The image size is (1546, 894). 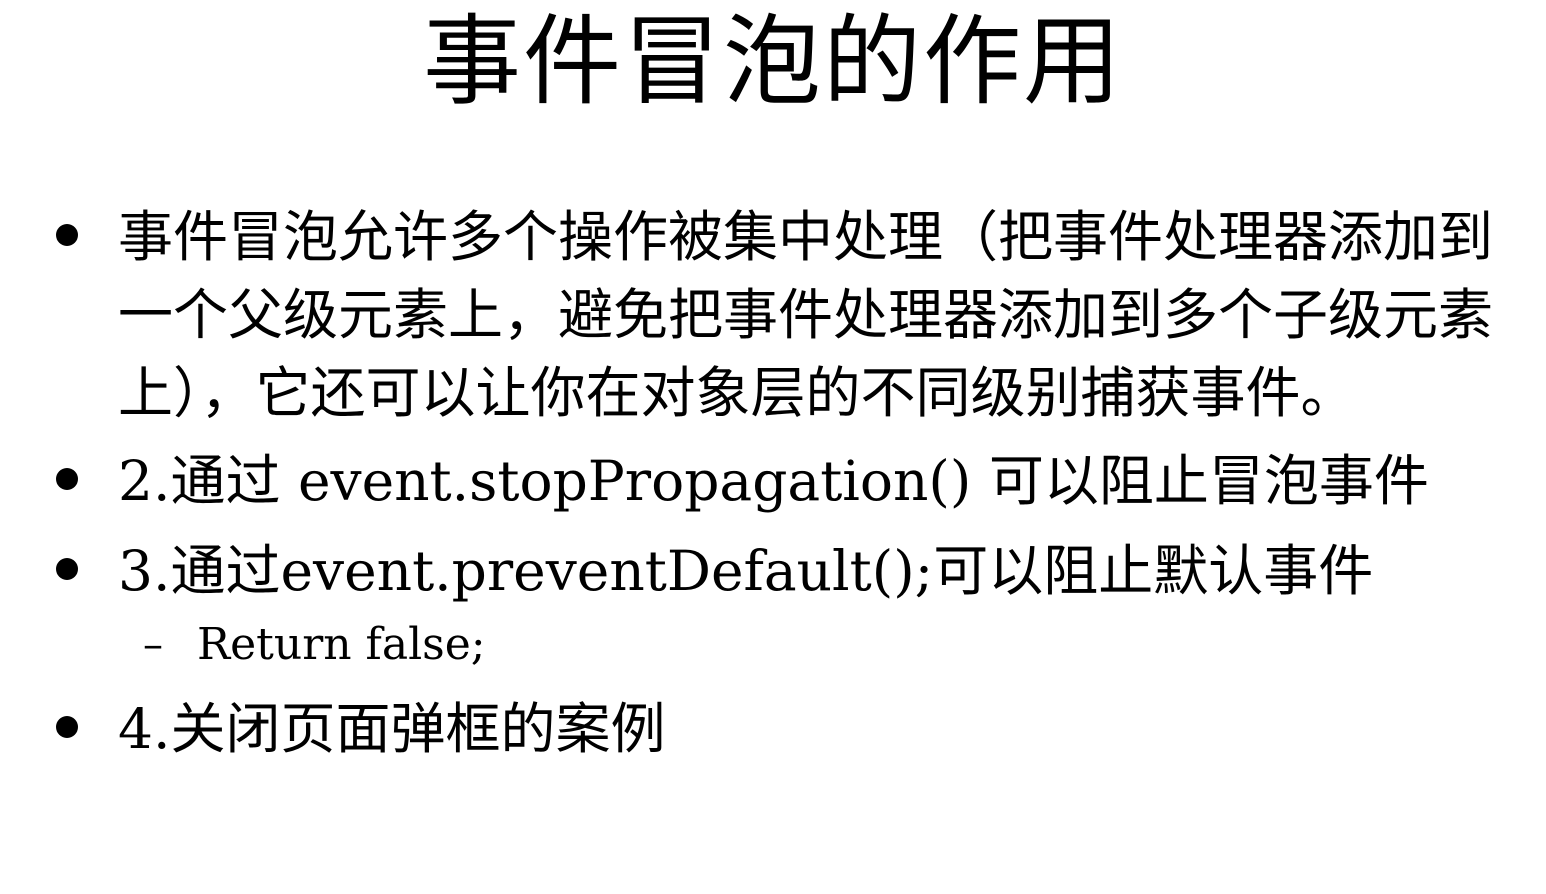 What do you see at coordinates (773, 481) in the screenshot?
I see `bullet-text: 2.通过 event.stopPropagation() 可以阻止冒泡事件` at bounding box center [773, 481].